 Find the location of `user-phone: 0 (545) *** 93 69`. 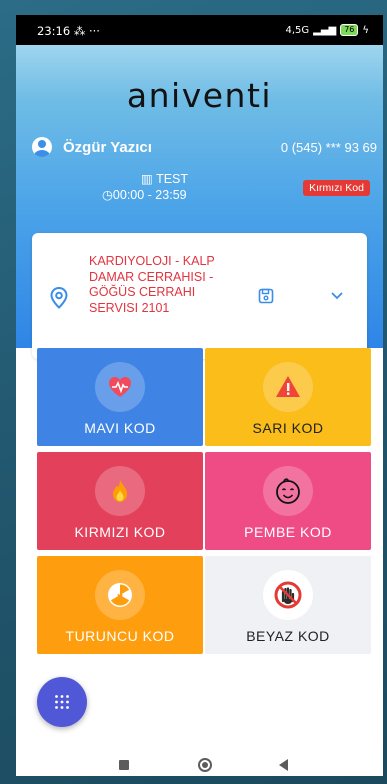

user-phone: 0 (545) *** 93 69 is located at coordinates (328, 147).